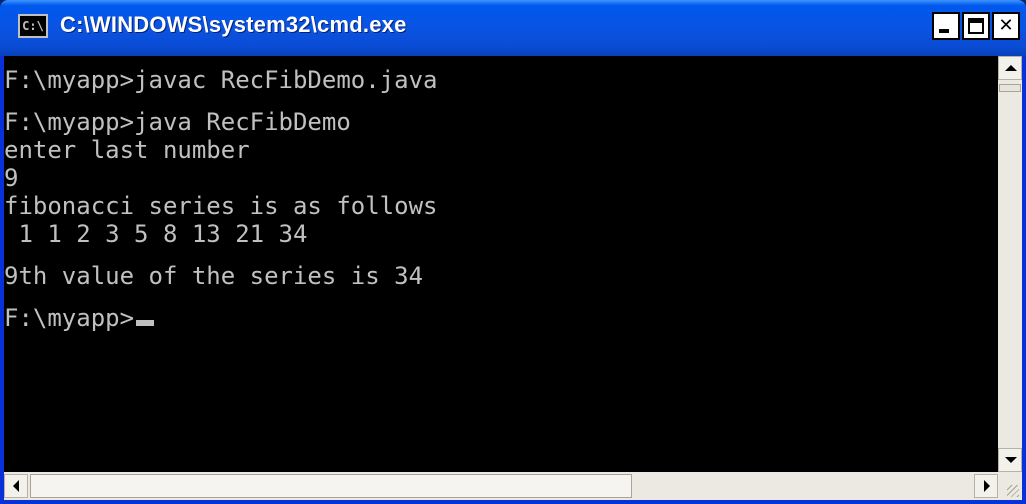 The width and height of the screenshot is (1026, 504). Describe the element at coordinates (513, 502) in the screenshot. I see `window-frame-bottom` at that location.